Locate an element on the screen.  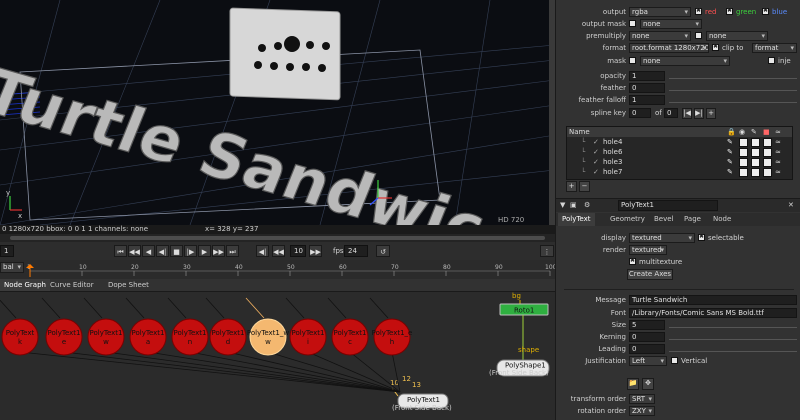
last-frame-button: ⏭ is located at coordinates (232, 251).